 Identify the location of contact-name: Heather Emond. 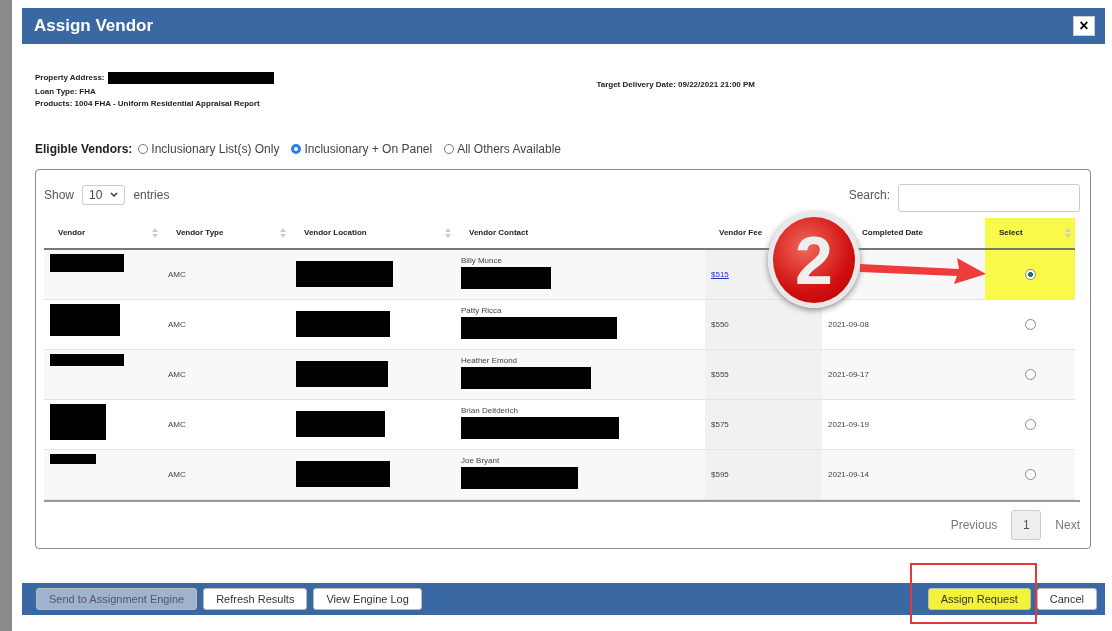
(490, 360).